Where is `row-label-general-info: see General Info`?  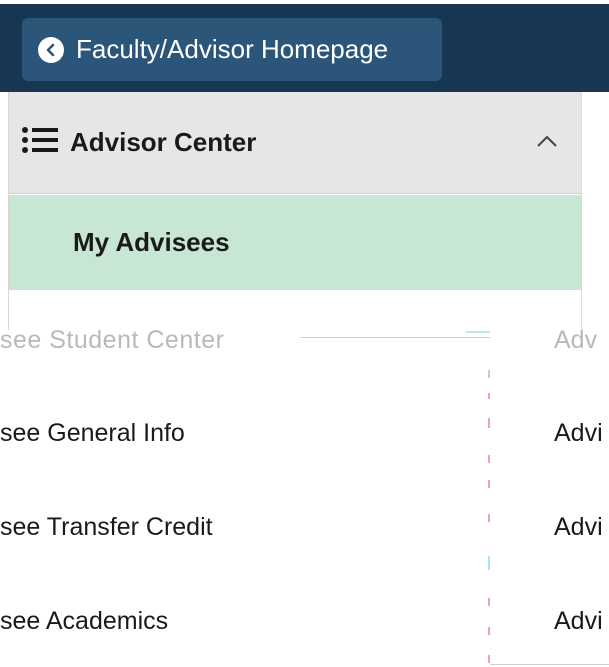
row-label-general-info: see General Info is located at coordinates (92, 433).